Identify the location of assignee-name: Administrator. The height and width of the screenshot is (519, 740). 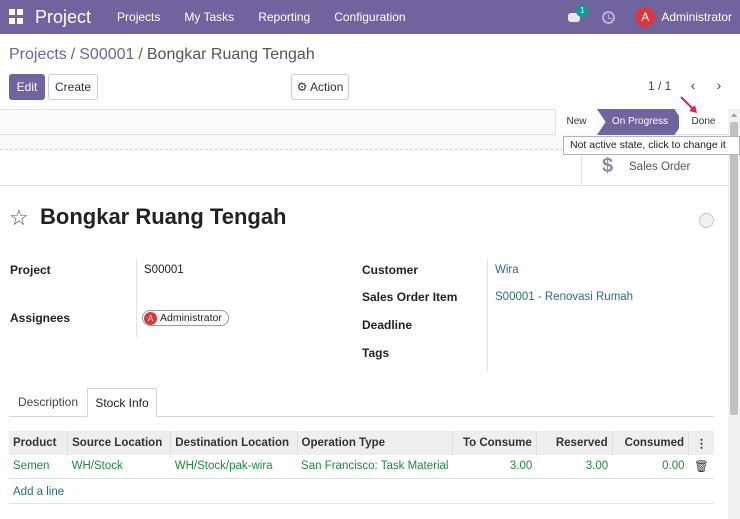
(191, 318).